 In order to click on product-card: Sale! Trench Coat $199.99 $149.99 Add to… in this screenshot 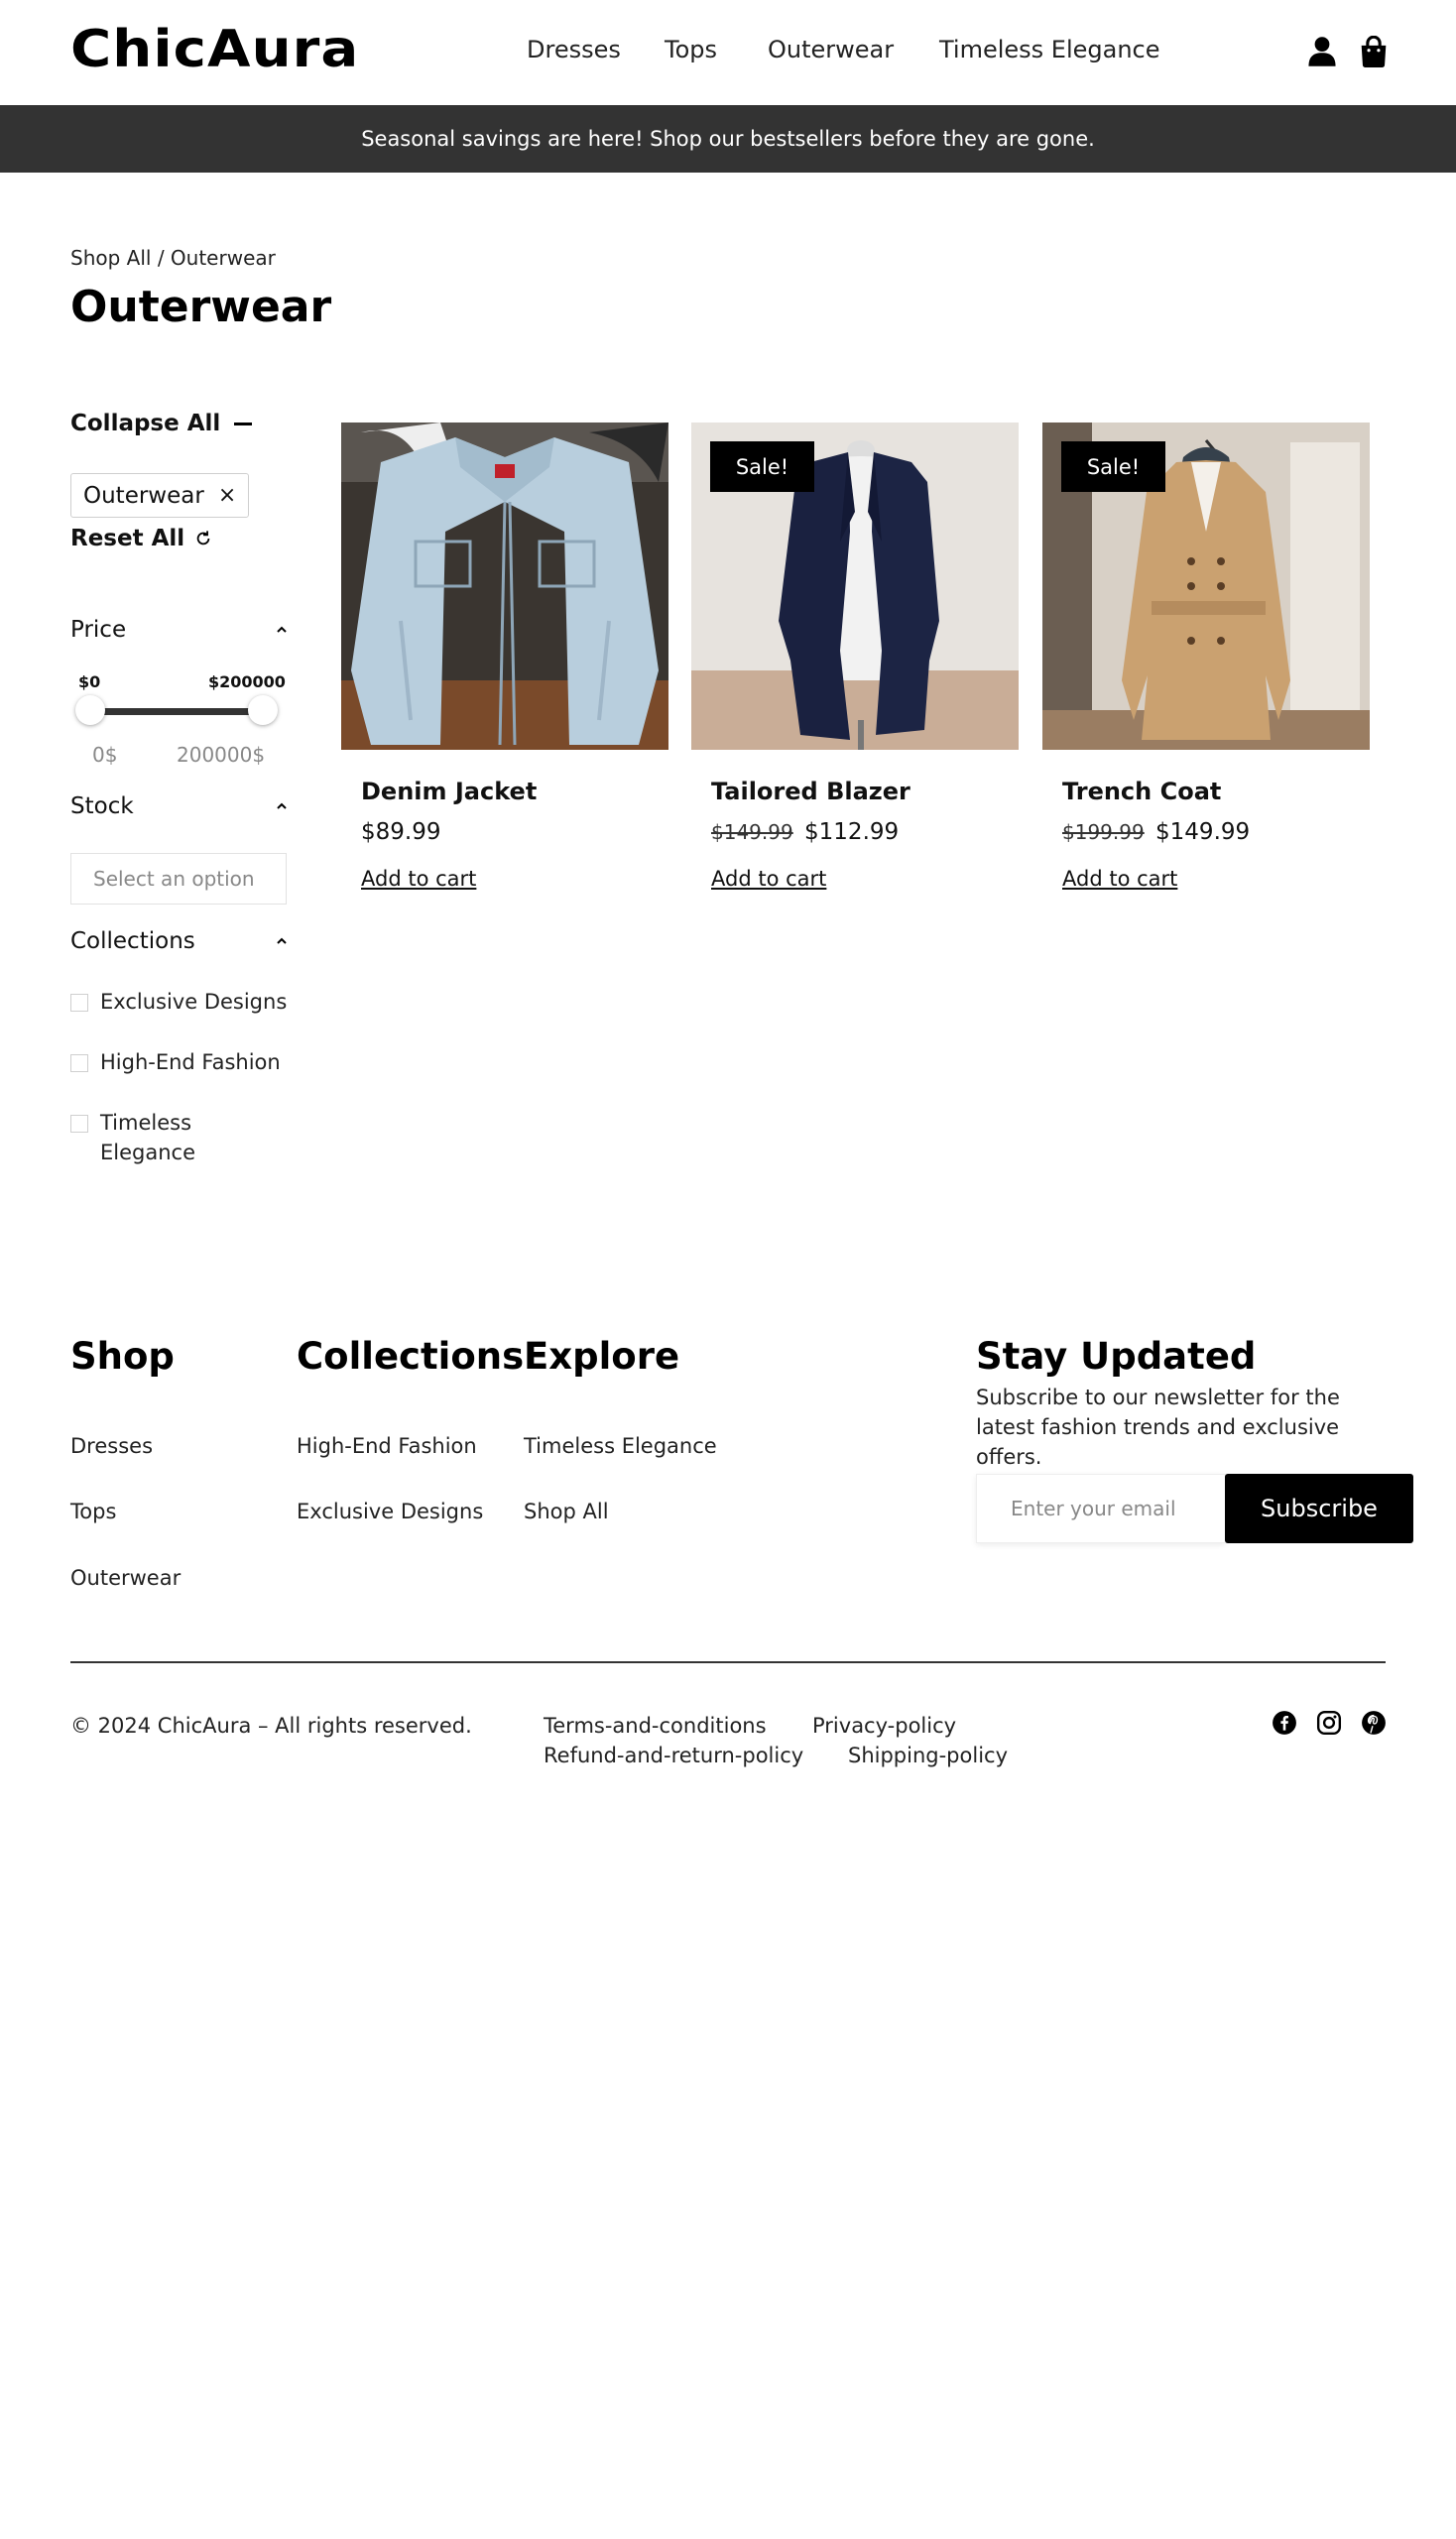, I will do `click(1206, 657)`.